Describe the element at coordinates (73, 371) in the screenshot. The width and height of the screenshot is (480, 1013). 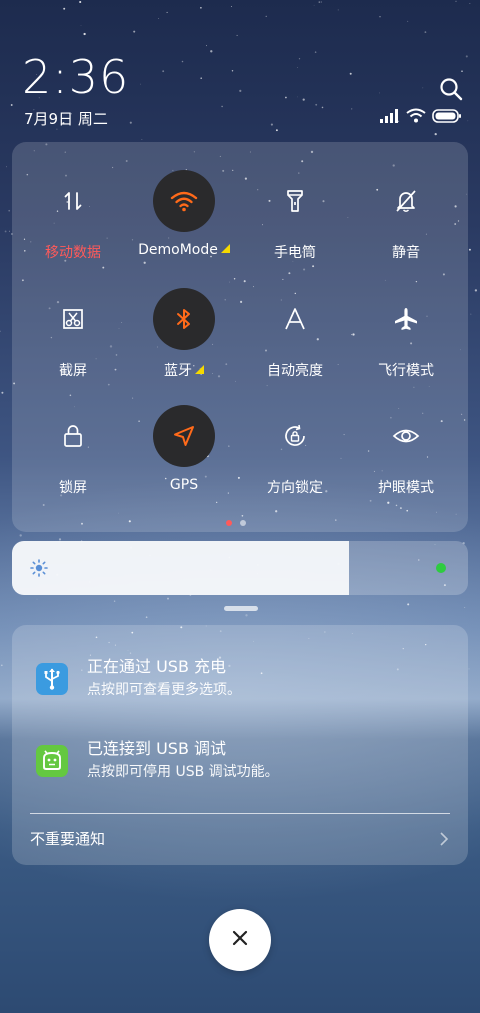
I see `tile-label: 截屏` at that location.